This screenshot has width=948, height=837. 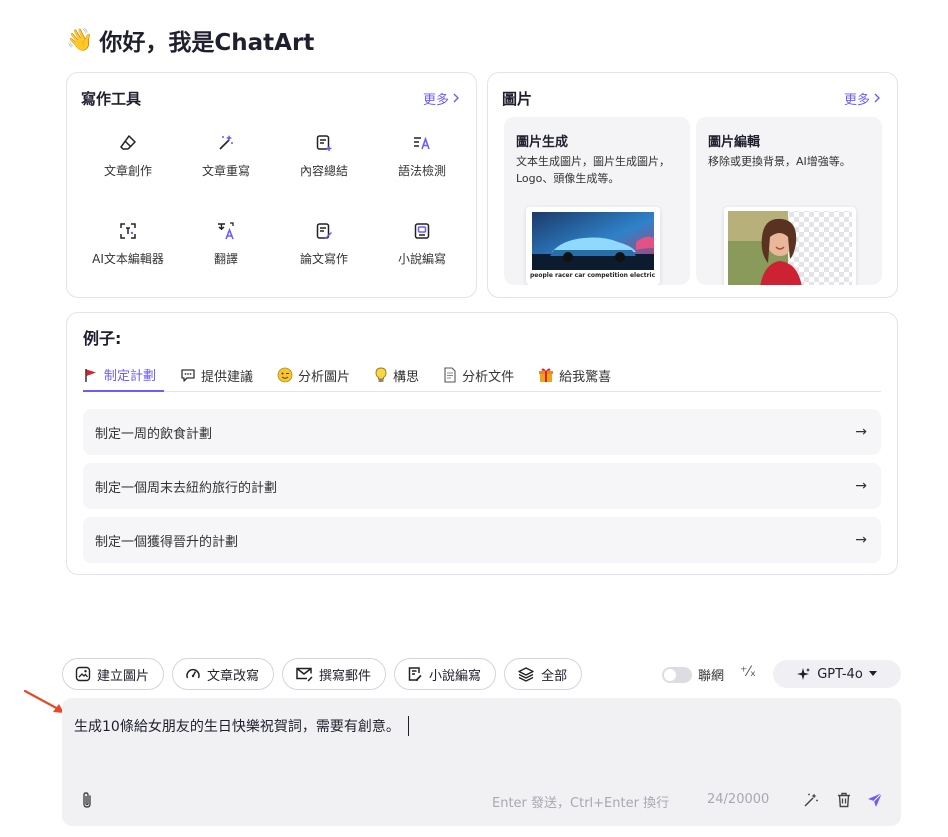 I want to click on tab-surprise-me: 給我驚喜, so click(x=574, y=375).